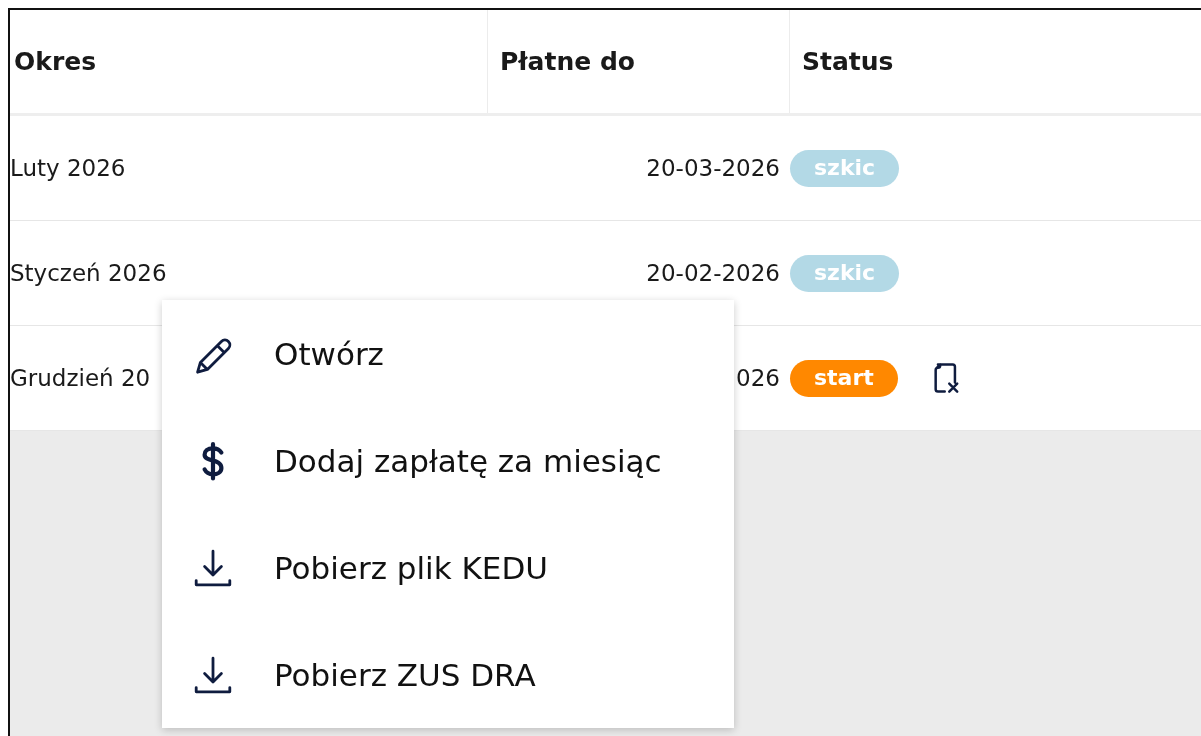  I want to click on menu-item: Dodaj zapłatę za miesiąc, so click(448, 460).